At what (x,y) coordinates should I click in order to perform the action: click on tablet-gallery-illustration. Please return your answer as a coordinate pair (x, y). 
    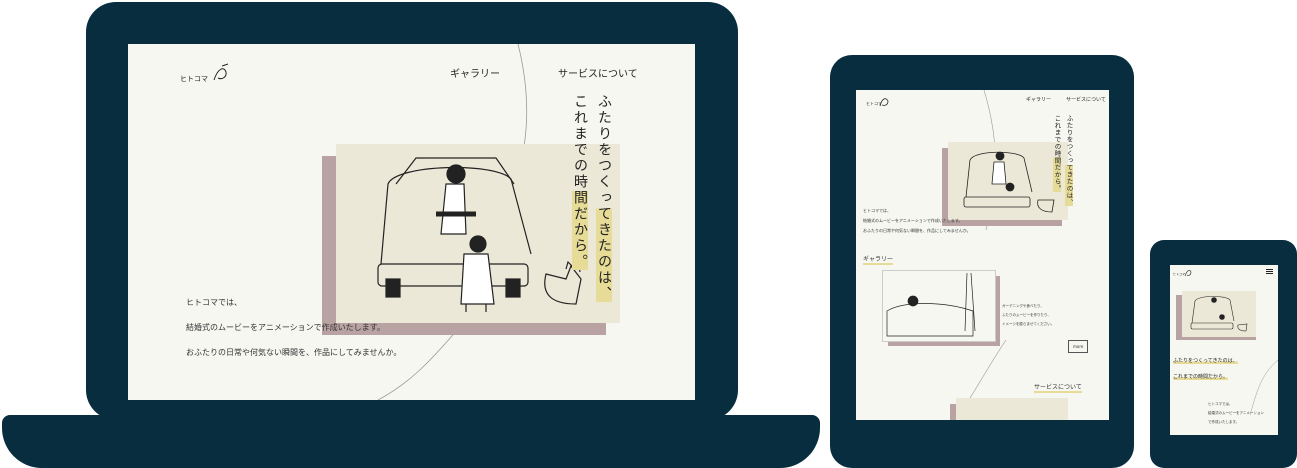
    Looking at the image, I should click on (939, 306).